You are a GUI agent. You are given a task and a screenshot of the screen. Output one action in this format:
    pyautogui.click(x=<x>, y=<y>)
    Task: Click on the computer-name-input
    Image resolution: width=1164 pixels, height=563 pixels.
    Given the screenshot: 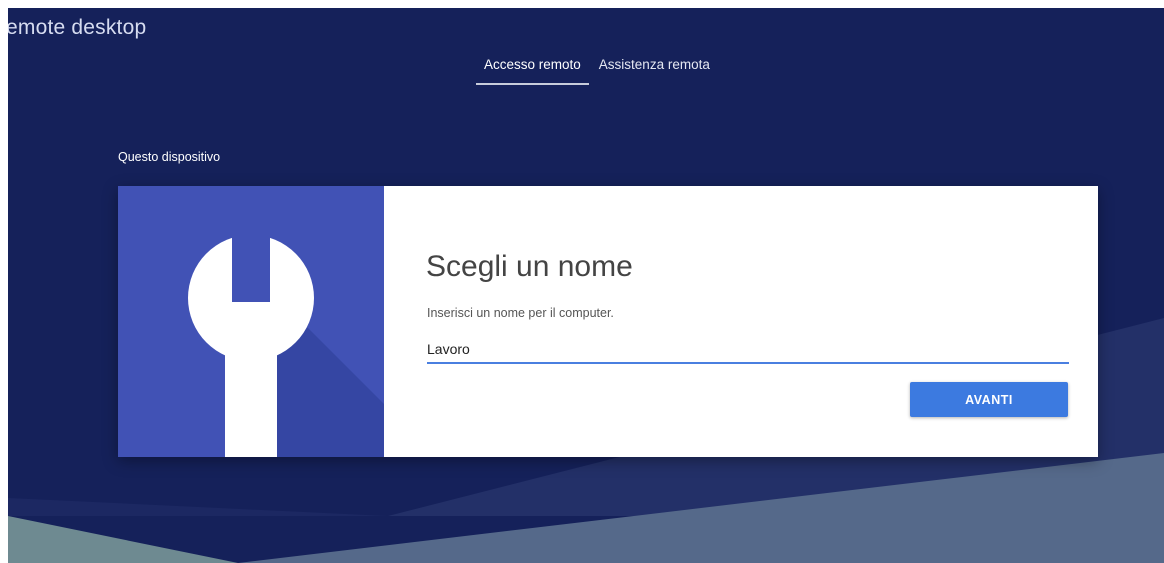 What is the action you would take?
    pyautogui.click(x=748, y=351)
    